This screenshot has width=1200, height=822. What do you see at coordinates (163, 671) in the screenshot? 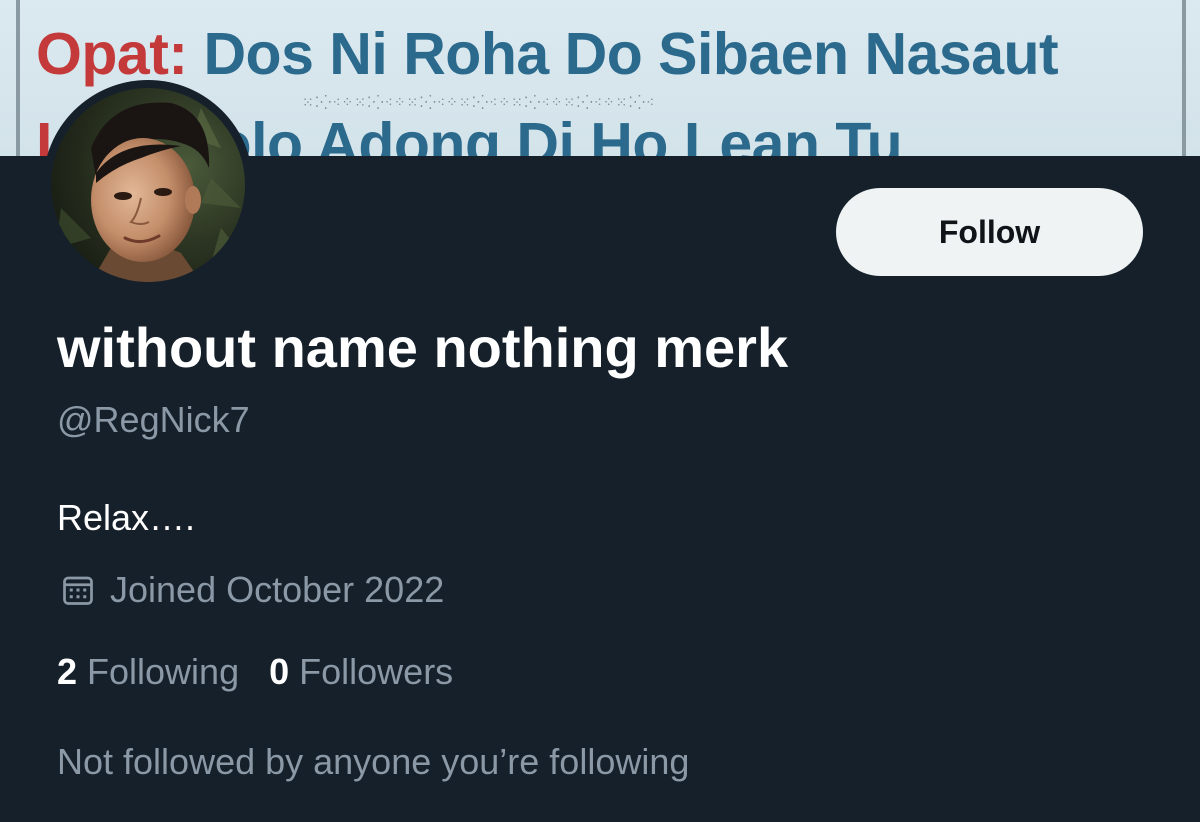
I see `following-label: Following` at bounding box center [163, 671].